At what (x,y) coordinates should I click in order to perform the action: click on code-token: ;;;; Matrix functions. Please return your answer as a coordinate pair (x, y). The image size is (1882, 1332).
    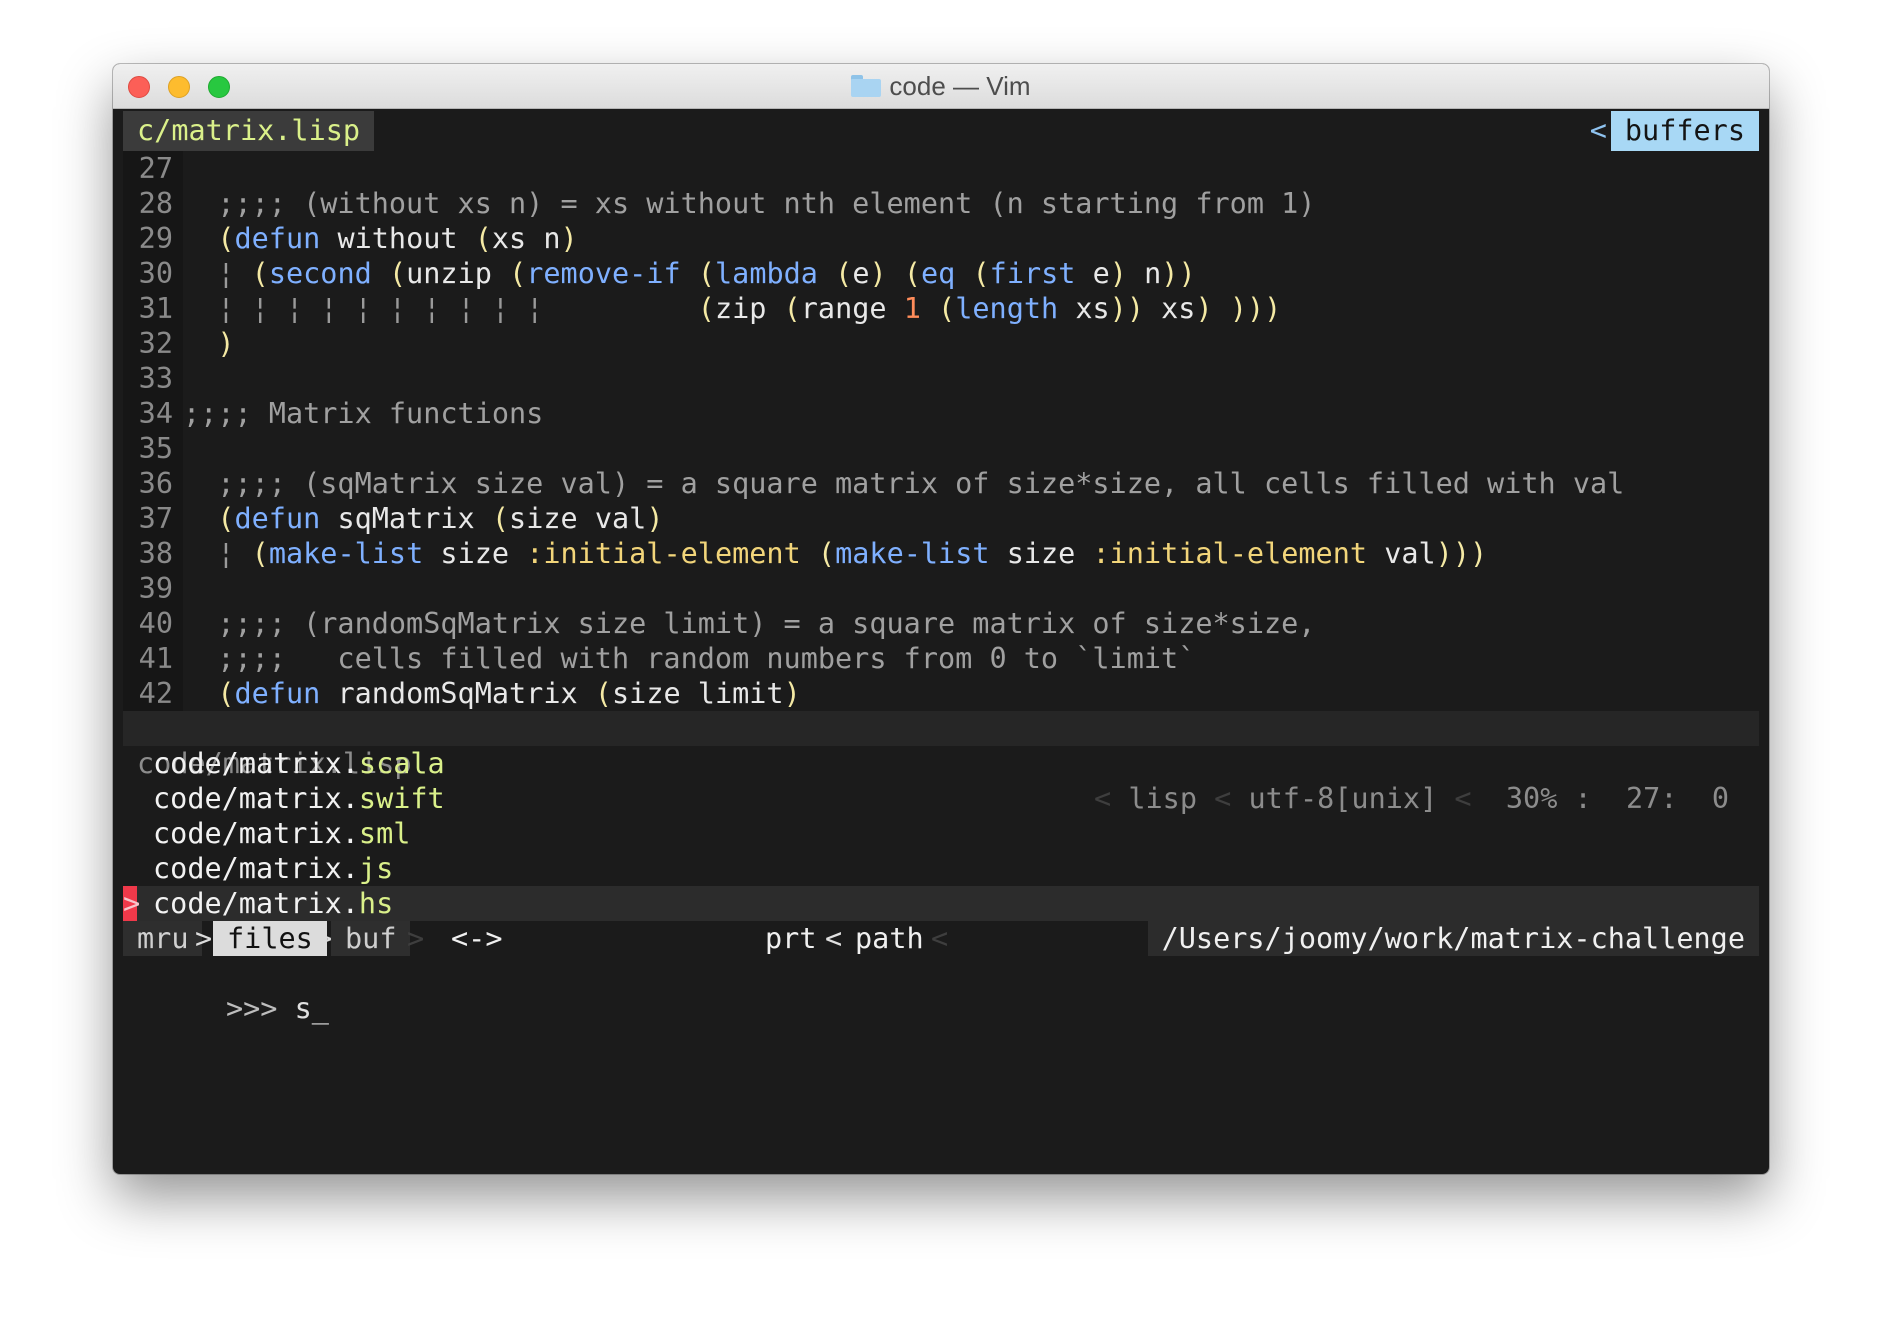
    Looking at the image, I should click on (363, 413).